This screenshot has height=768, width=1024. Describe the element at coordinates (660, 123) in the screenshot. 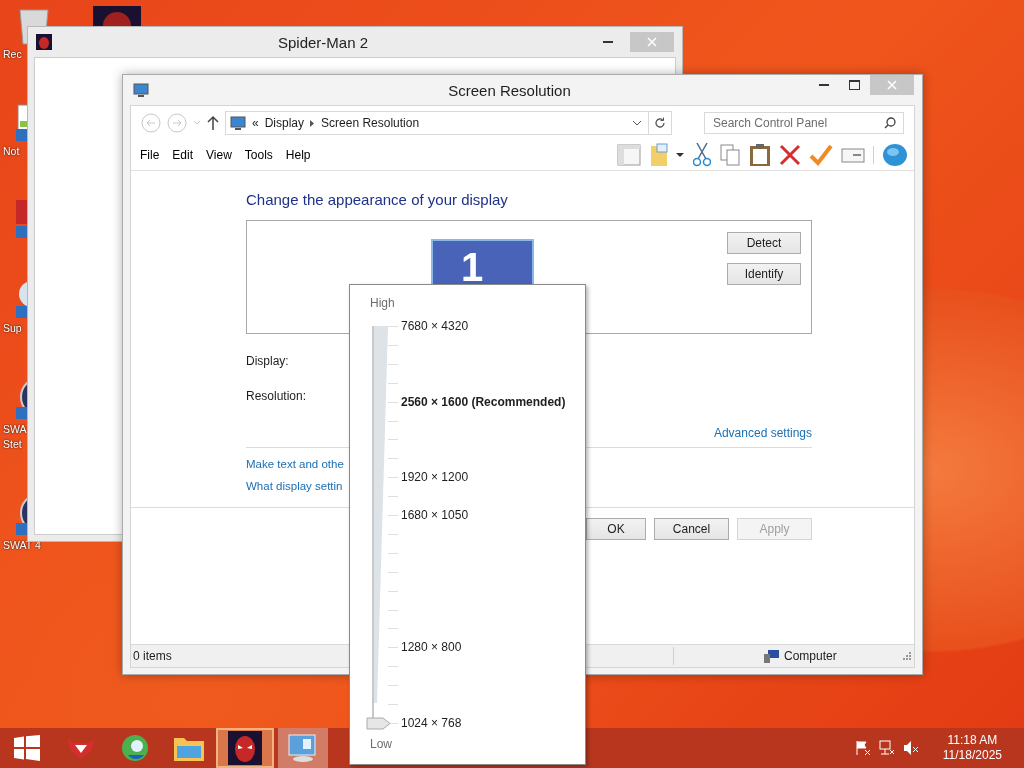

I see `refresh-icon` at that location.